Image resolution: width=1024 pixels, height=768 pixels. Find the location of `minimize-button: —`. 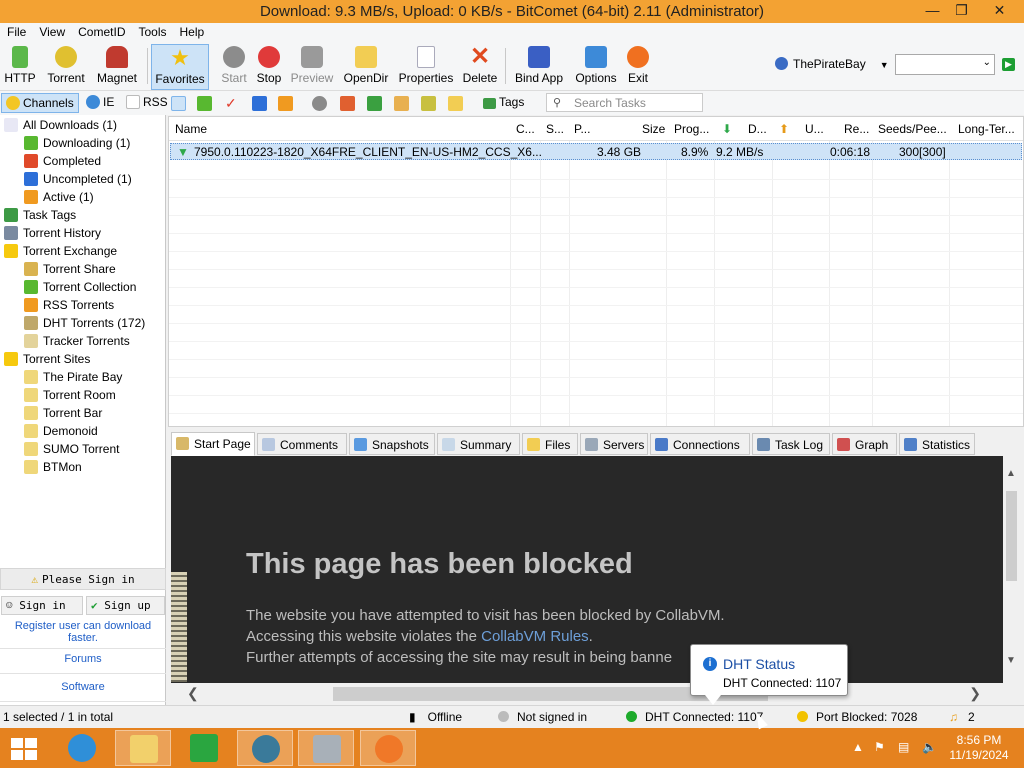

minimize-button: — is located at coordinates (932, 10).